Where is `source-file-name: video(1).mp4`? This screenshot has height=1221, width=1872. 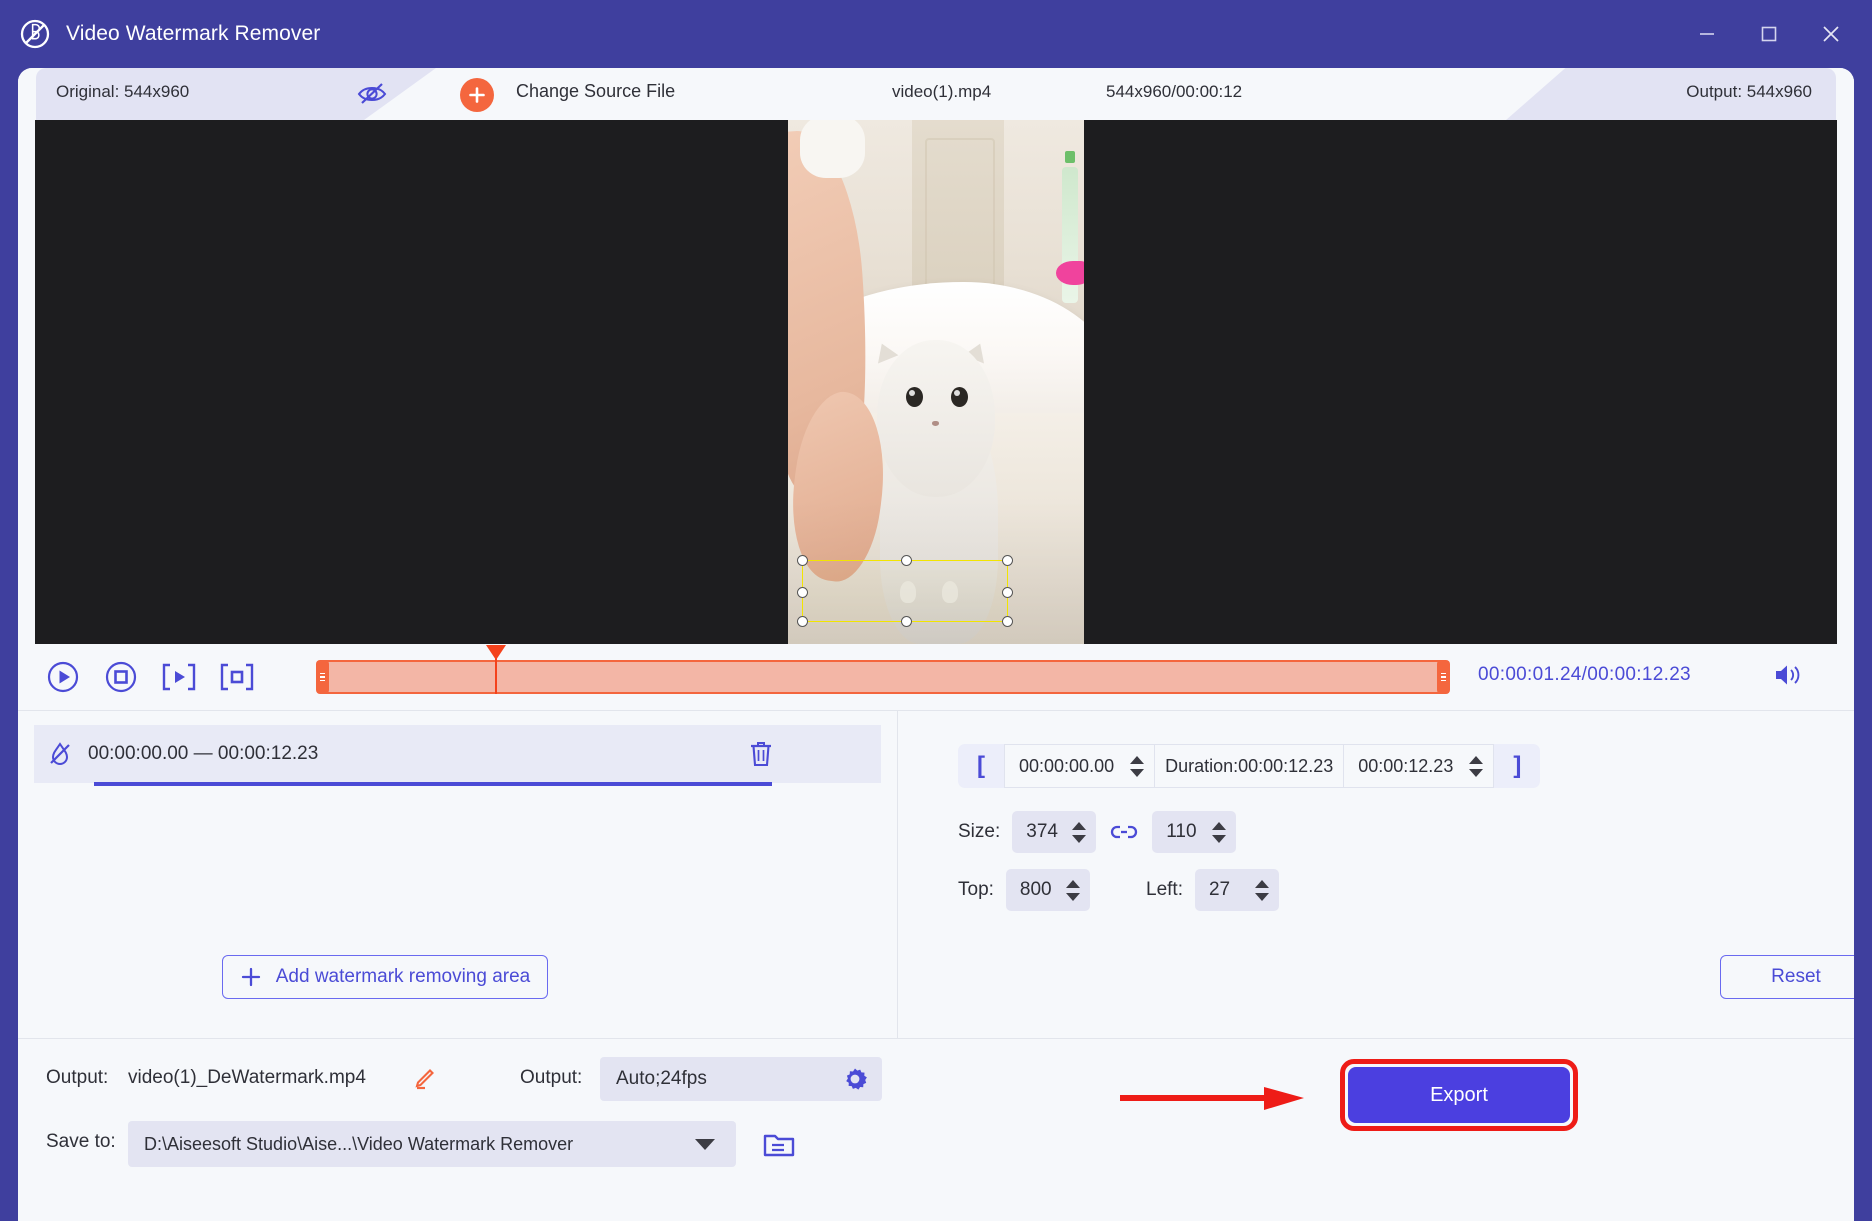 source-file-name: video(1).mp4 is located at coordinates (942, 91).